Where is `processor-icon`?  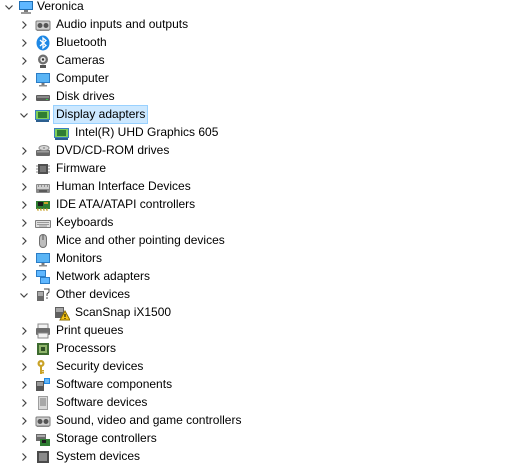 processor-icon is located at coordinates (43, 349).